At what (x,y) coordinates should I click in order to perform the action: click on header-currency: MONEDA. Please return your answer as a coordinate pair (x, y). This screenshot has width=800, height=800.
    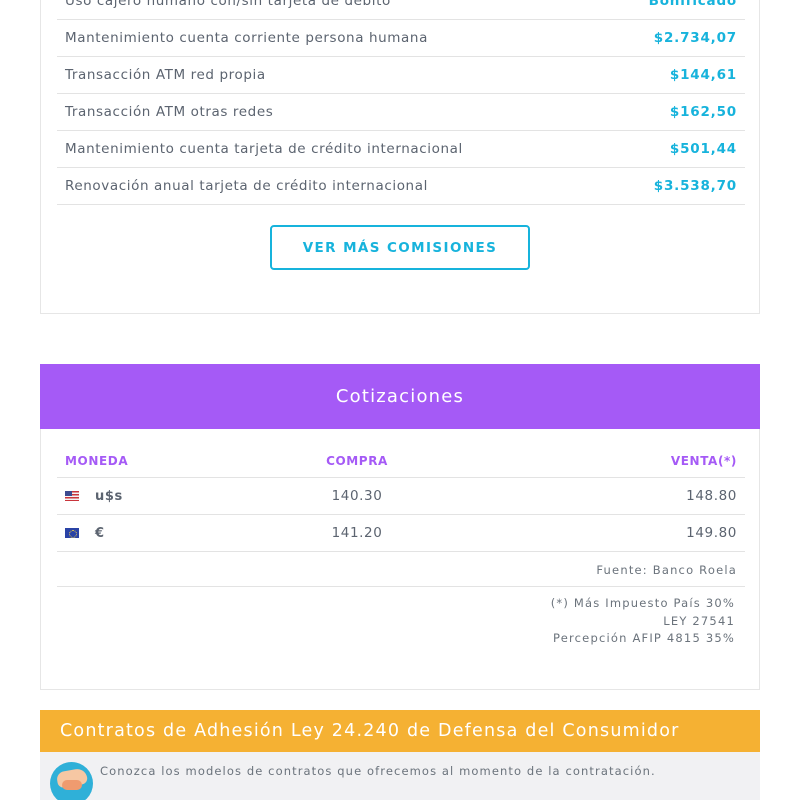
    Looking at the image, I should click on (97, 461).